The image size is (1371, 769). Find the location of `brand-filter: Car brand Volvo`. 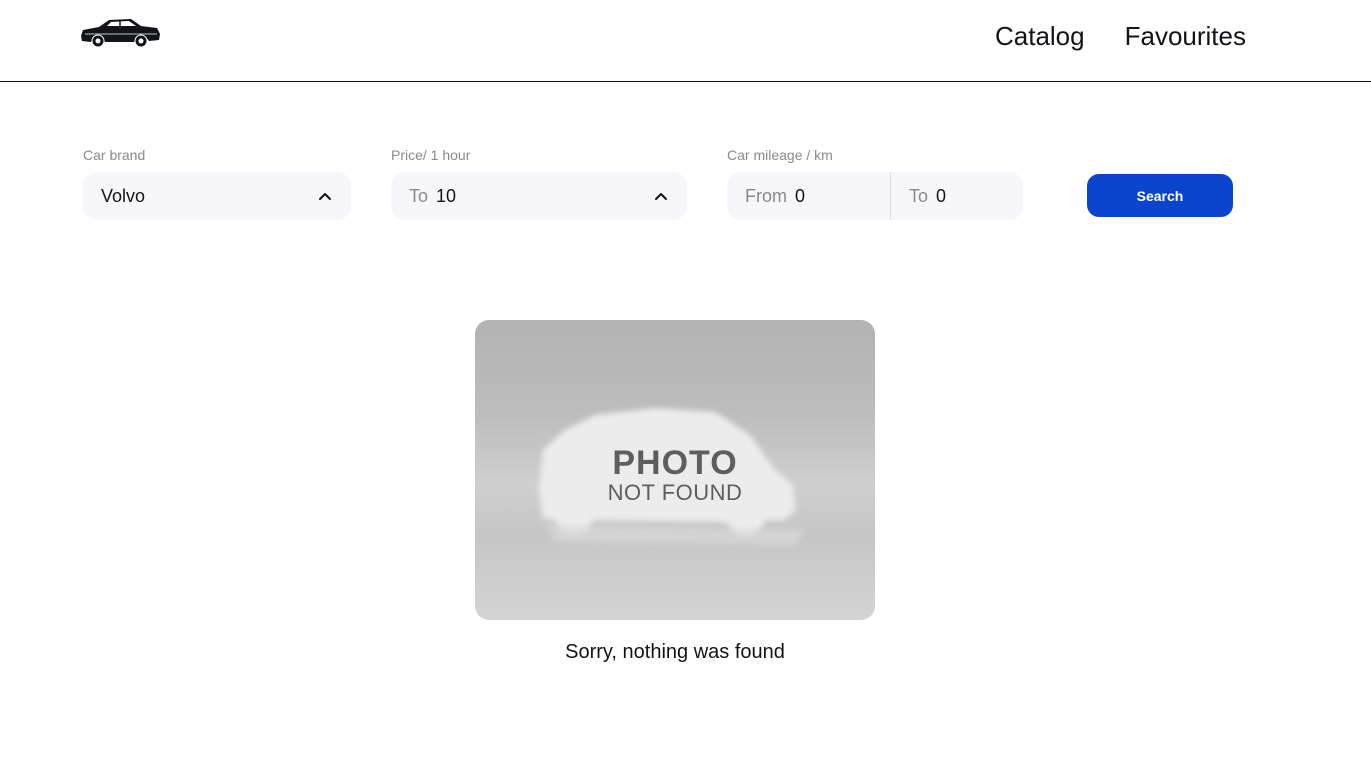

brand-filter: Car brand Volvo is located at coordinates (217, 183).